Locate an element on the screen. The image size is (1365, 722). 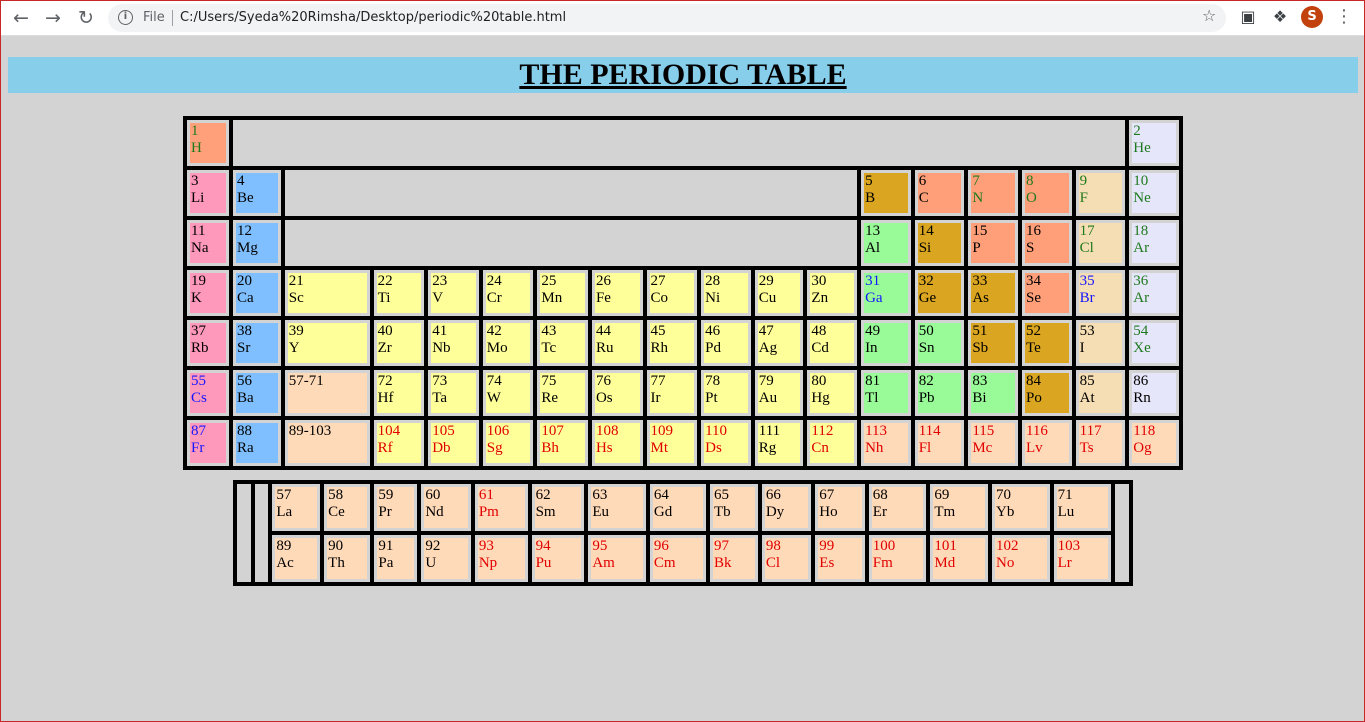
atomic-number: 60 is located at coordinates (433, 495).